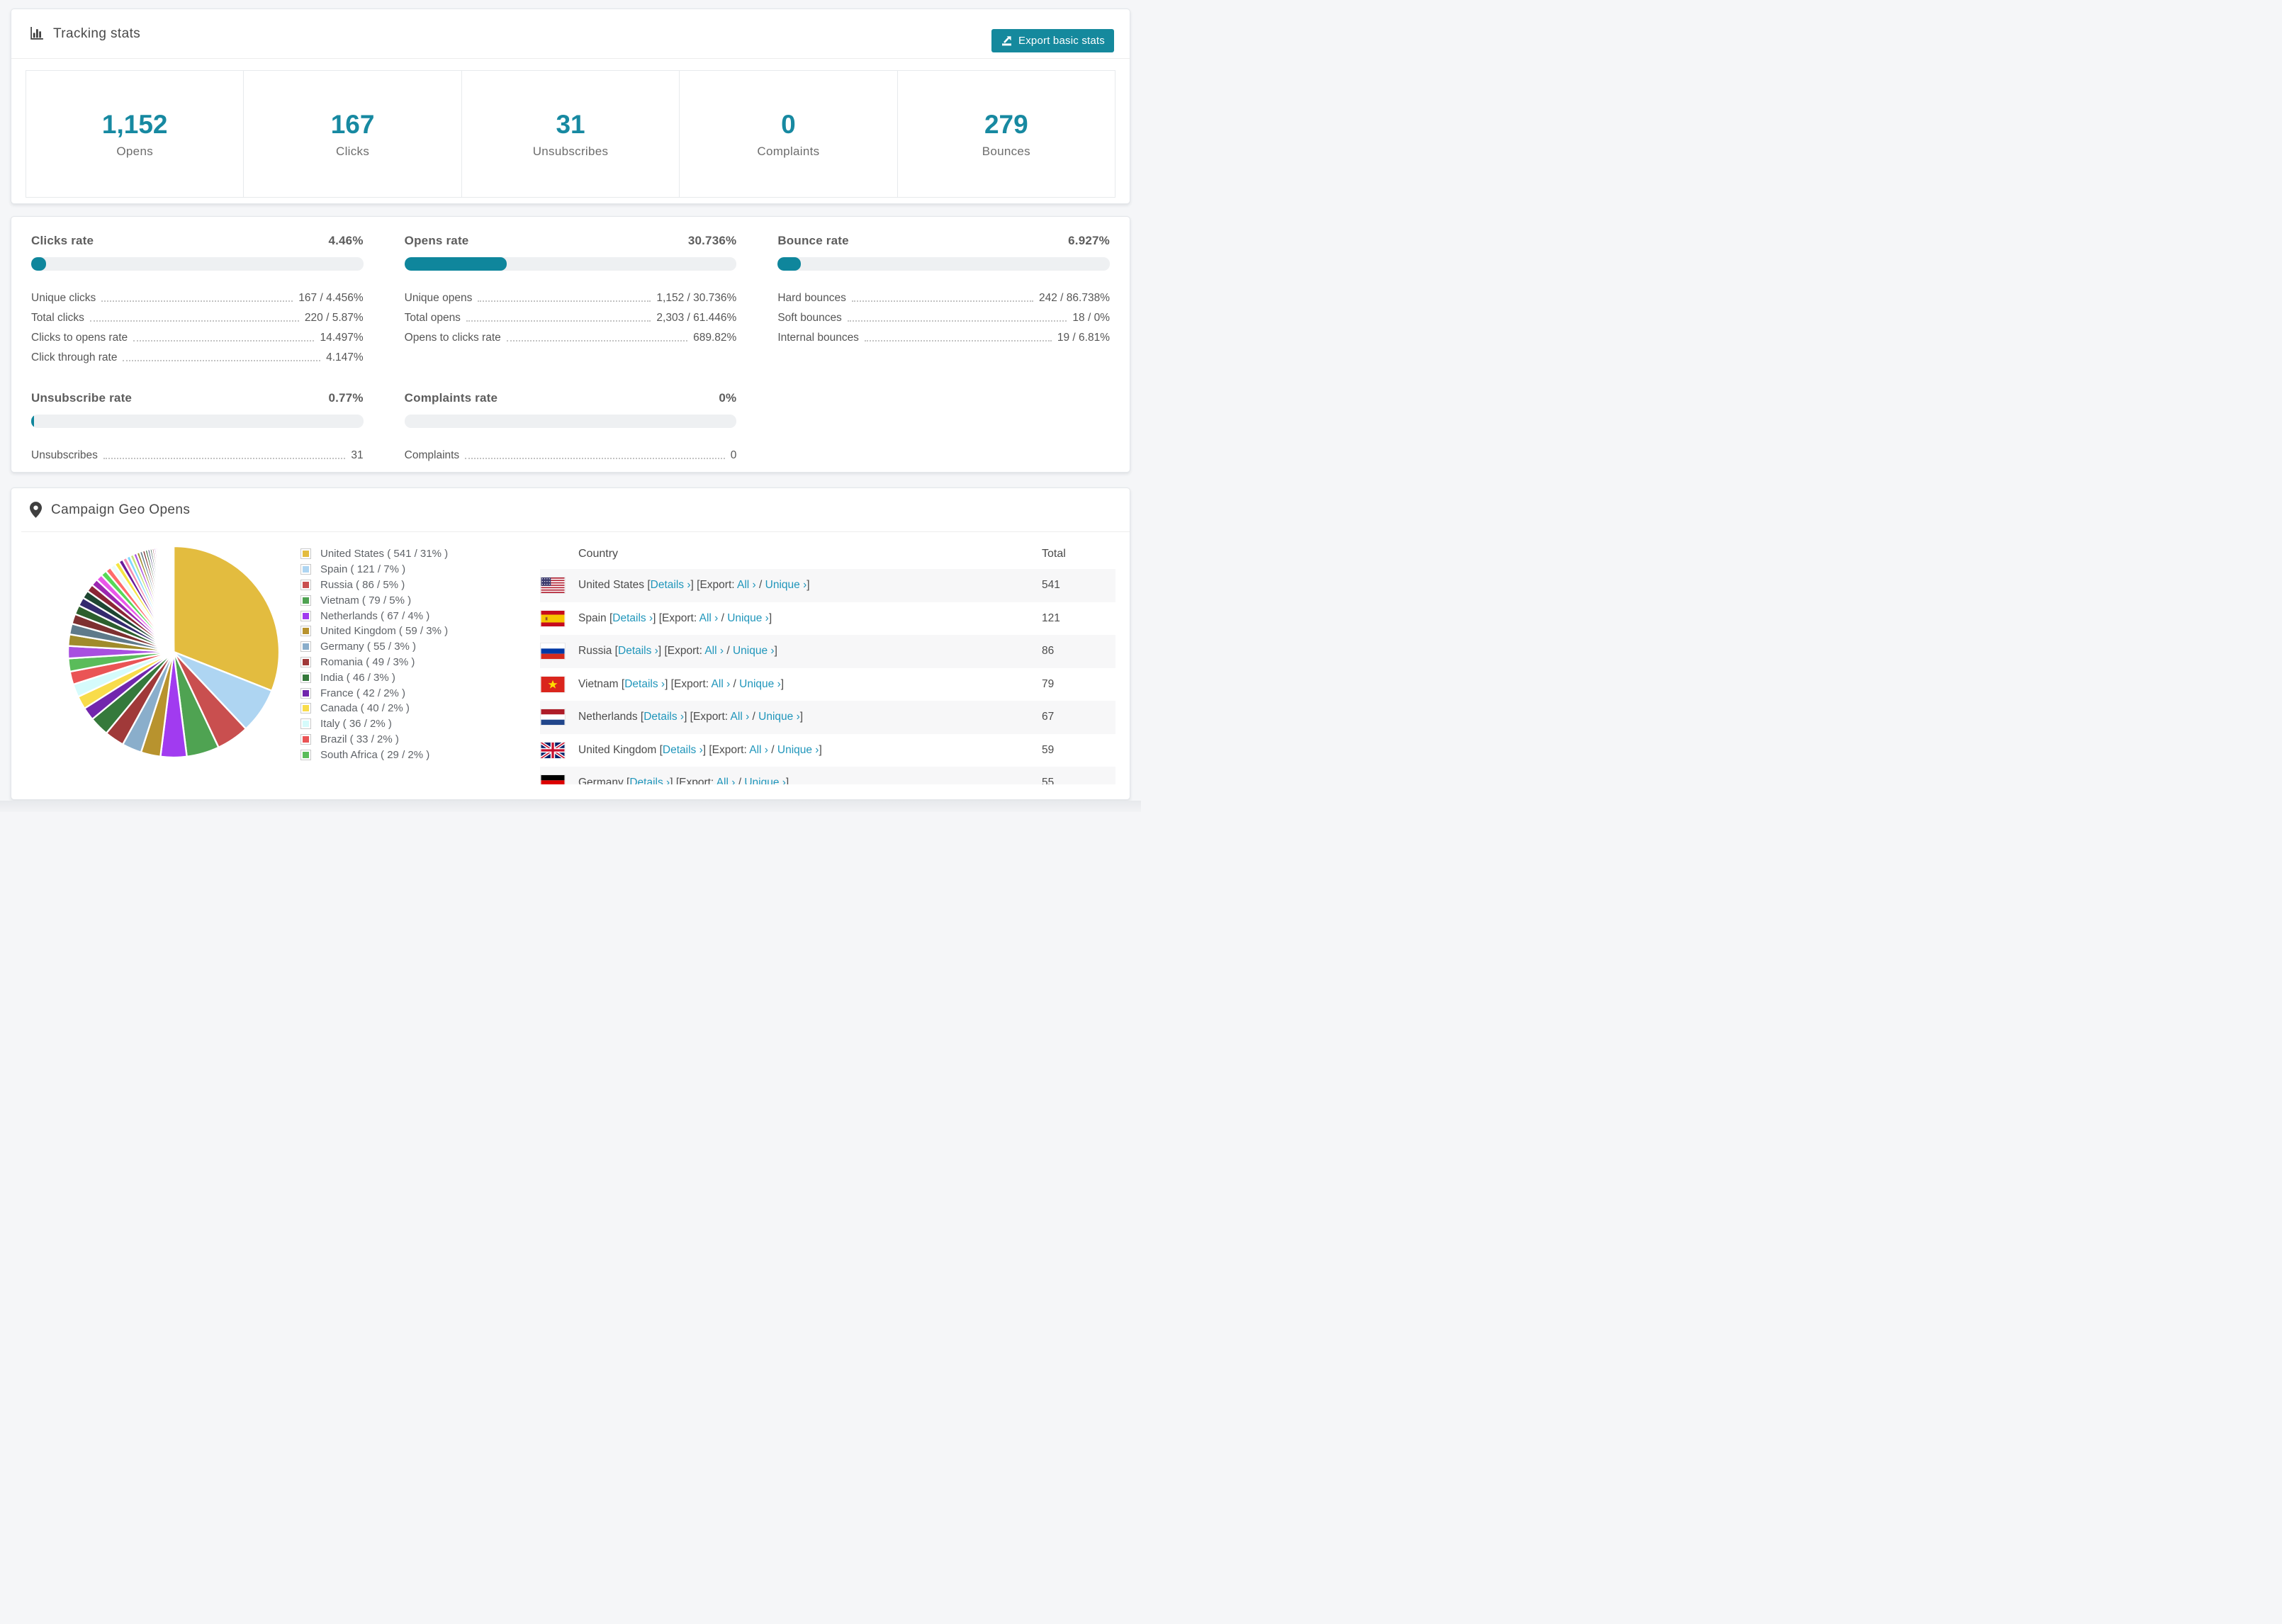  I want to click on total-cell: 79, so click(1049, 684).